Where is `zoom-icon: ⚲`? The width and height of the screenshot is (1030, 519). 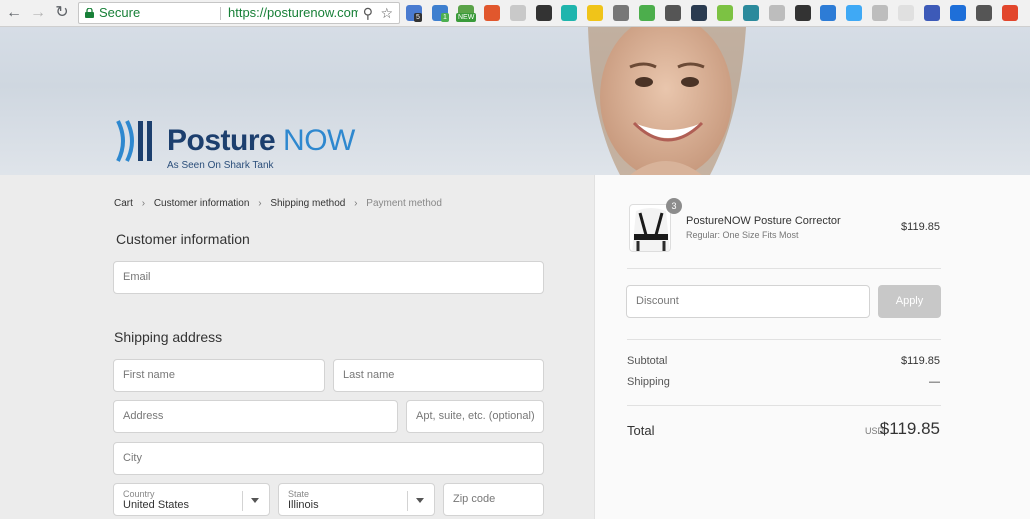 zoom-icon: ⚲ is located at coordinates (368, 13).